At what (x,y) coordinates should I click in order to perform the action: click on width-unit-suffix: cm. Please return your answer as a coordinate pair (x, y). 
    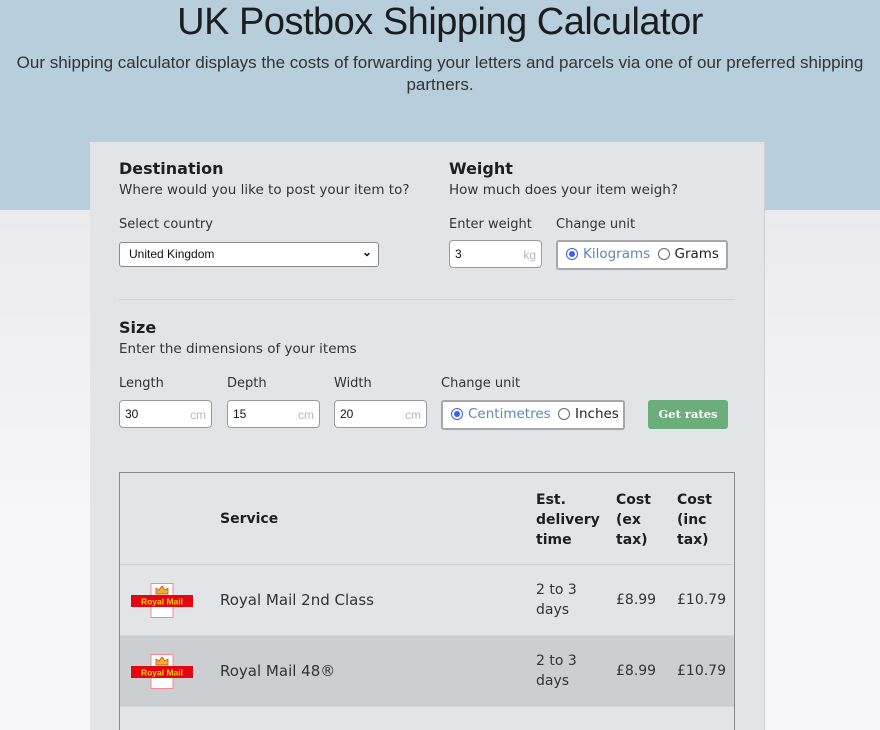
    Looking at the image, I should click on (413, 415).